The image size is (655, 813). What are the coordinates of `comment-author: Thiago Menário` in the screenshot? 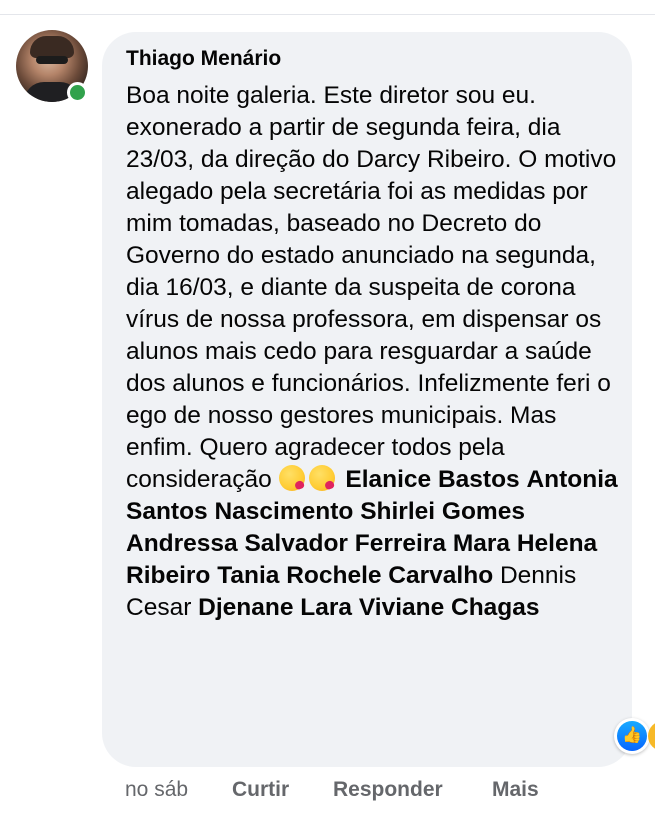 It's located at (203, 59).